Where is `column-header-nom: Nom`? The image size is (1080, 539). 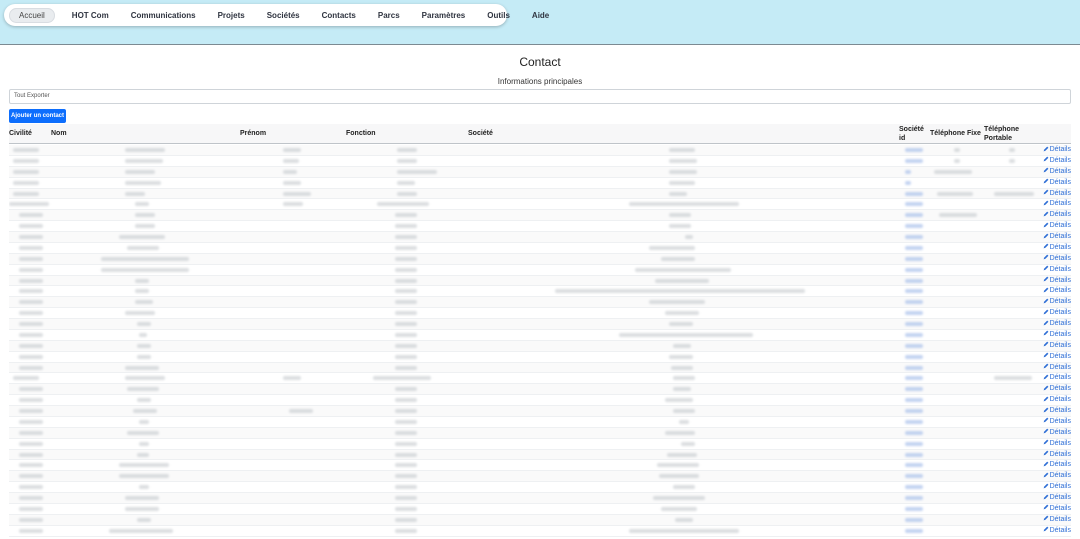 column-header-nom: Nom is located at coordinates (59, 133).